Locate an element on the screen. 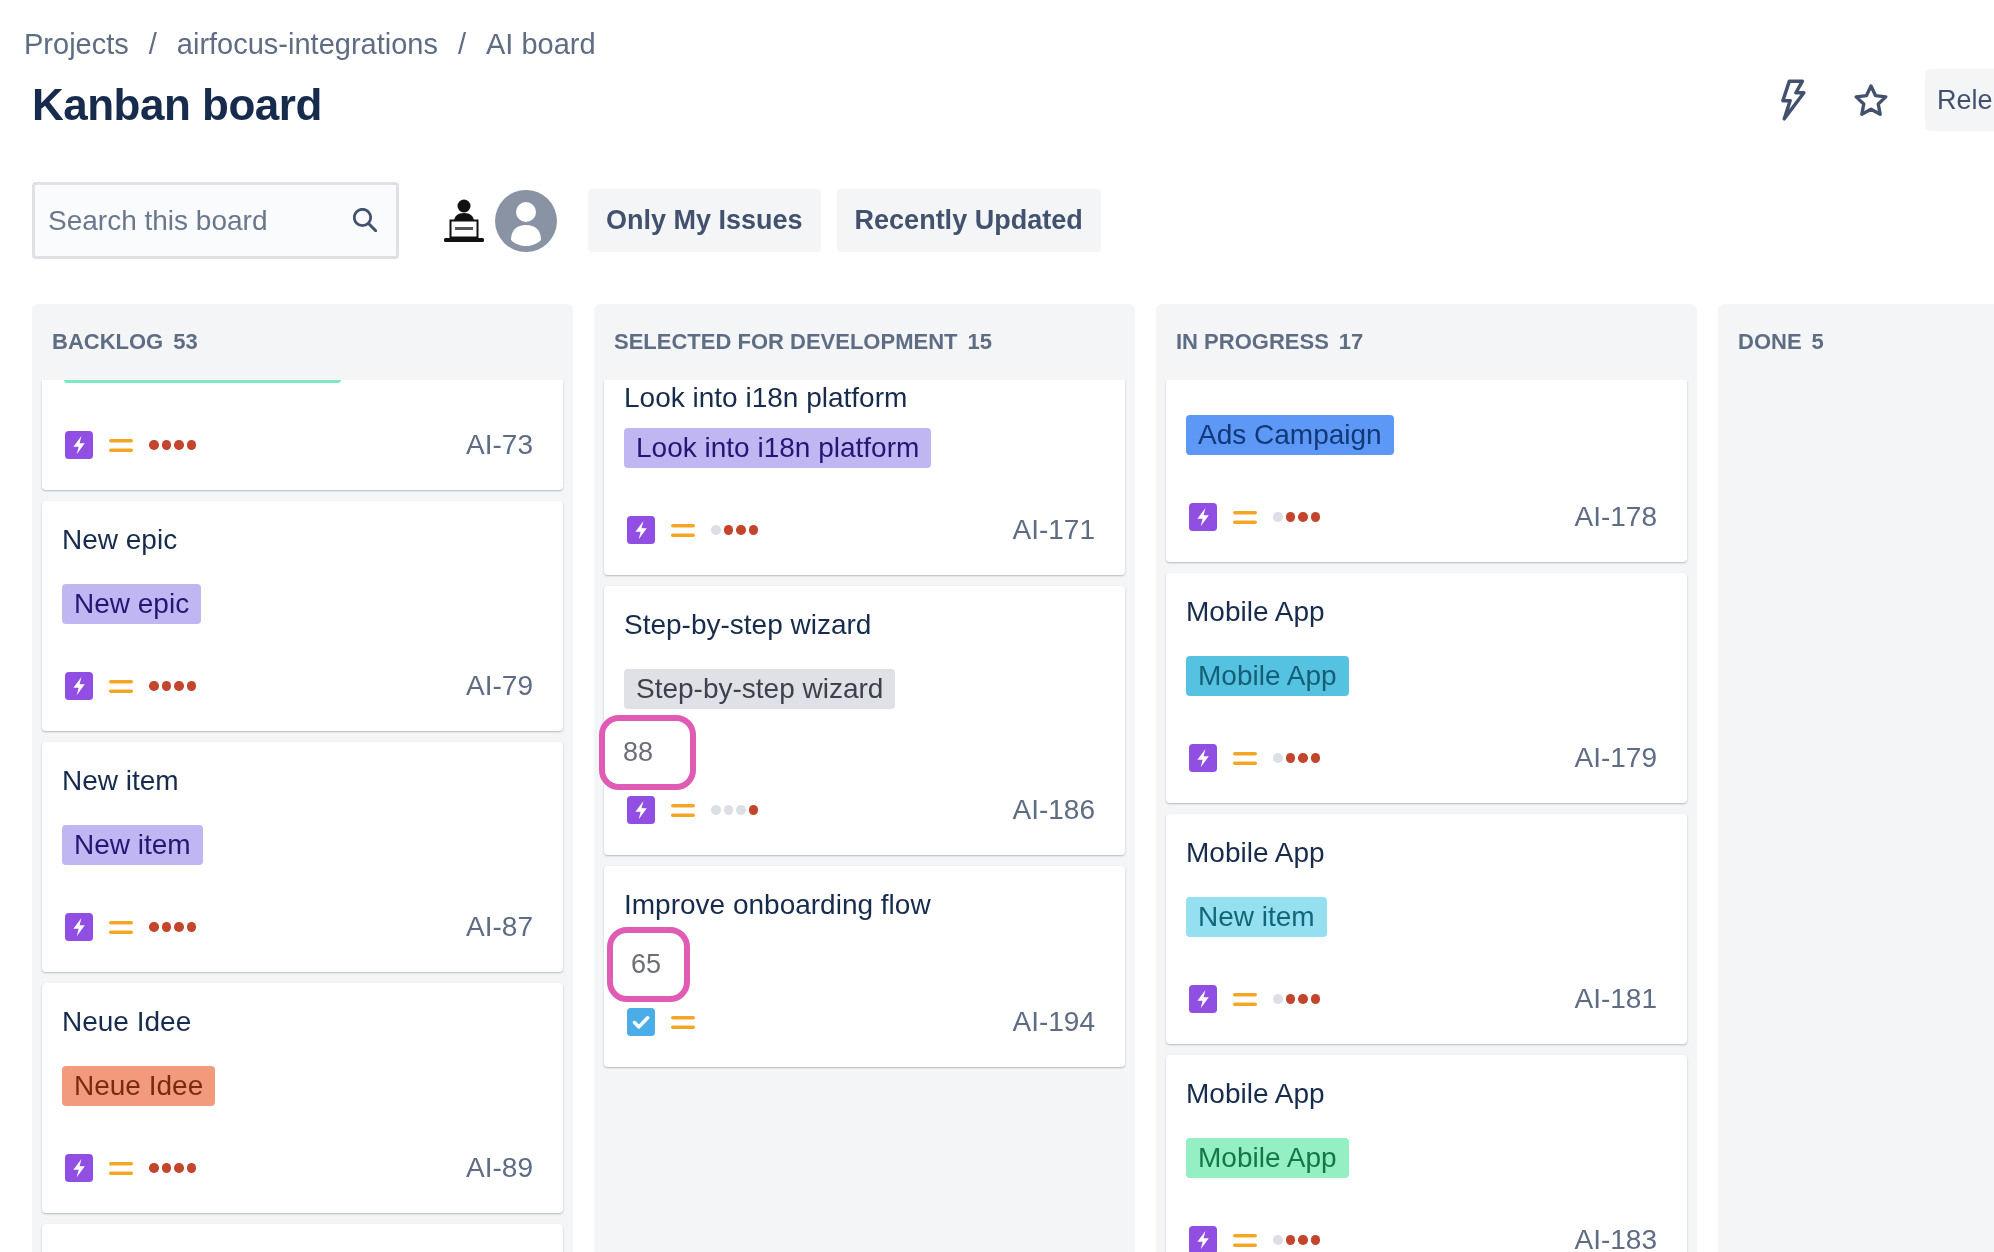 Image resolution: width=1994 pixels, height=1252 pixels. card-title: Neue Idee is located at coordinates (127, 1022).